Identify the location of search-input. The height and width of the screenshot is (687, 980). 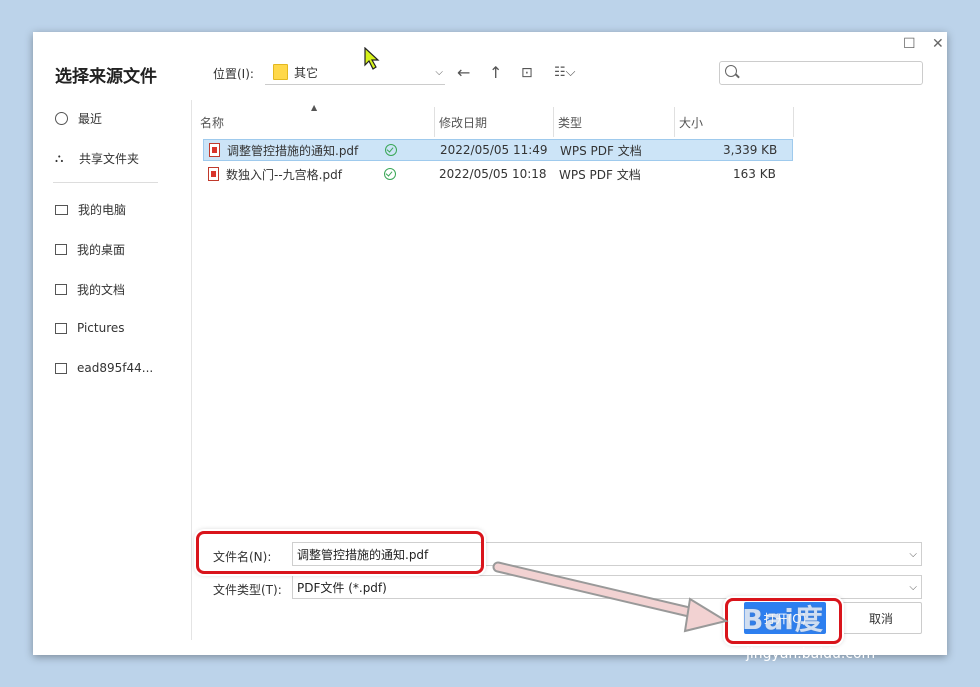
(821, 73).